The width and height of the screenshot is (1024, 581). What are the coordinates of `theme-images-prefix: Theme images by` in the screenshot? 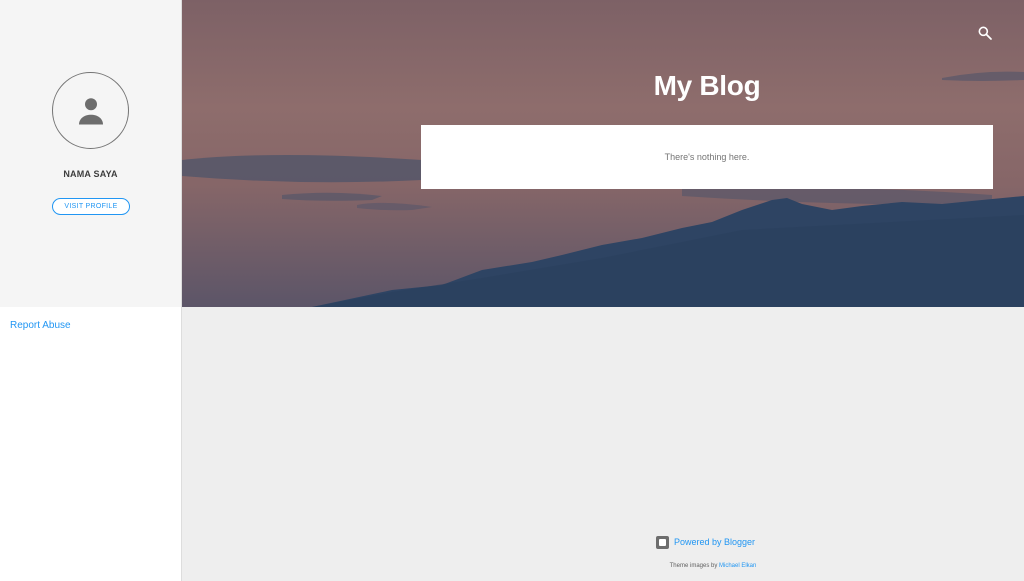 It's located at (693, 566).